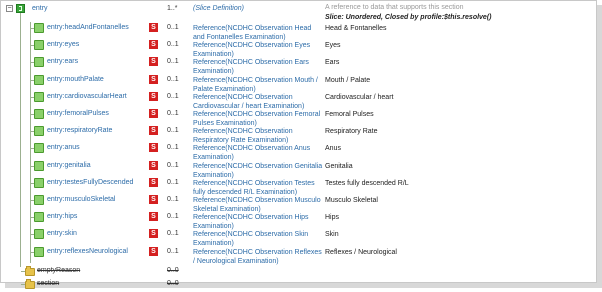 The height and width of the screenshot is (292, 602). I want to click on element-description: Hips, so click(332, 218).